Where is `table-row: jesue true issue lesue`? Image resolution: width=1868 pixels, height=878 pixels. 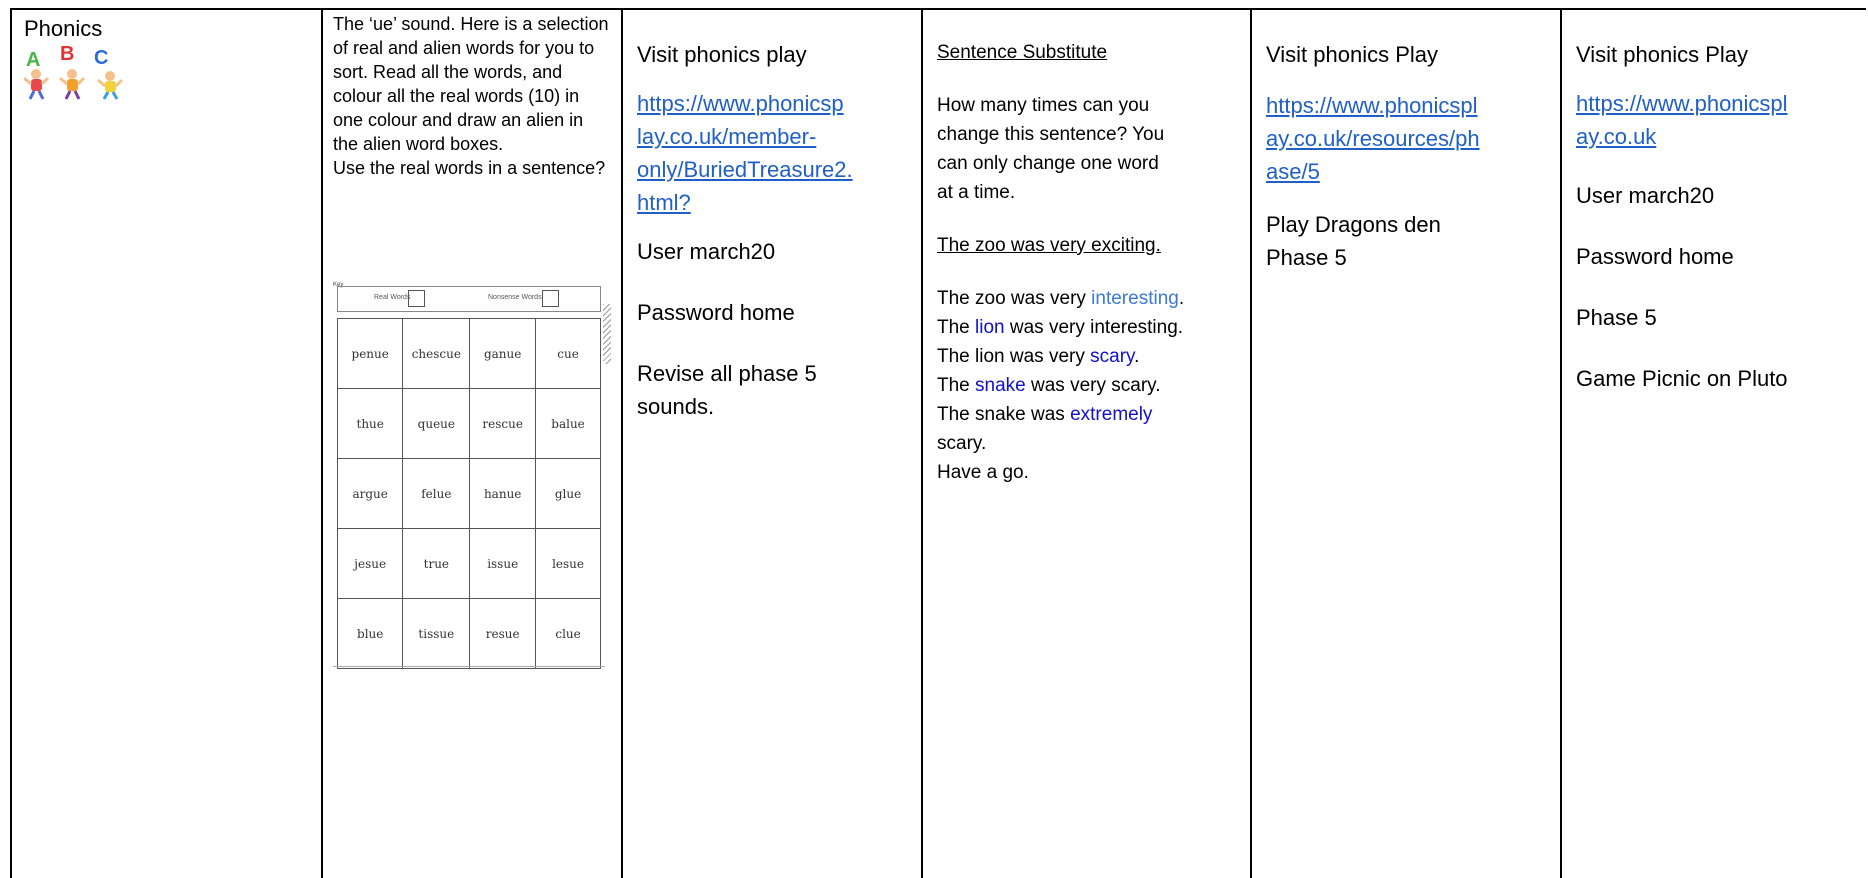
table-row: jesue true issue lesue is located at coordinates (468, 563).